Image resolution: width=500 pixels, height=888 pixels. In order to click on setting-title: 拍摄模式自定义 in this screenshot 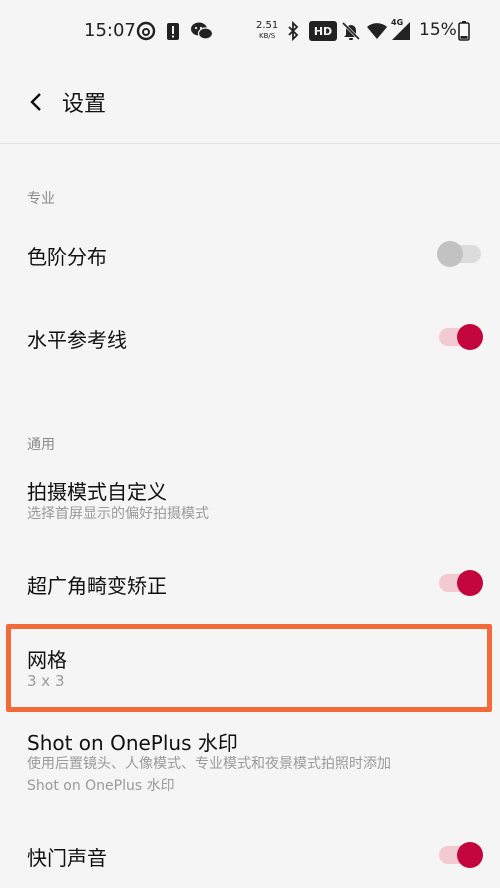, I will do `click(97, 492)`.